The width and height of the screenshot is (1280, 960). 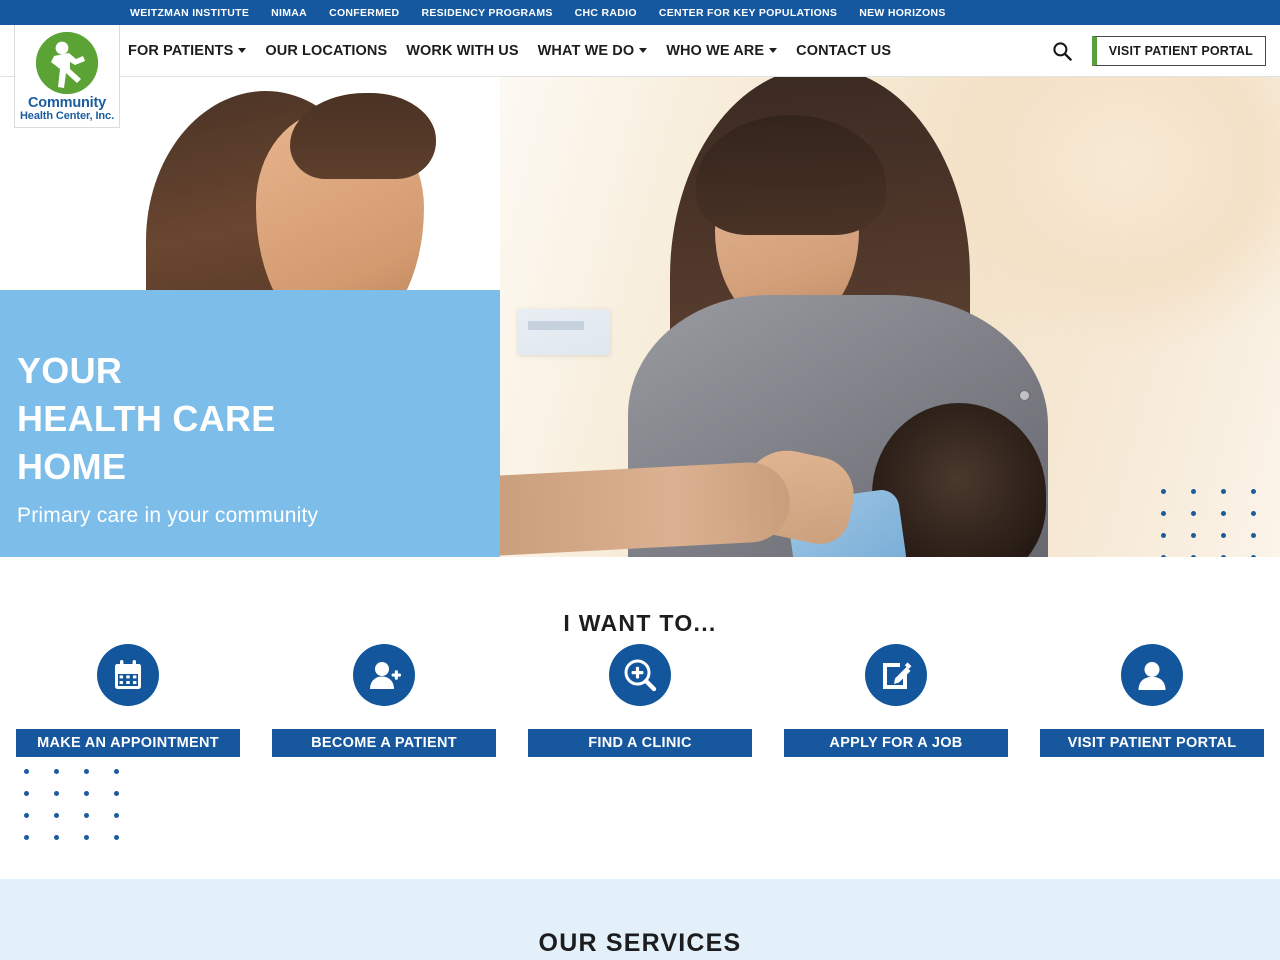 I want to click on logo-line-1: Community, so click(x=67, y=103).